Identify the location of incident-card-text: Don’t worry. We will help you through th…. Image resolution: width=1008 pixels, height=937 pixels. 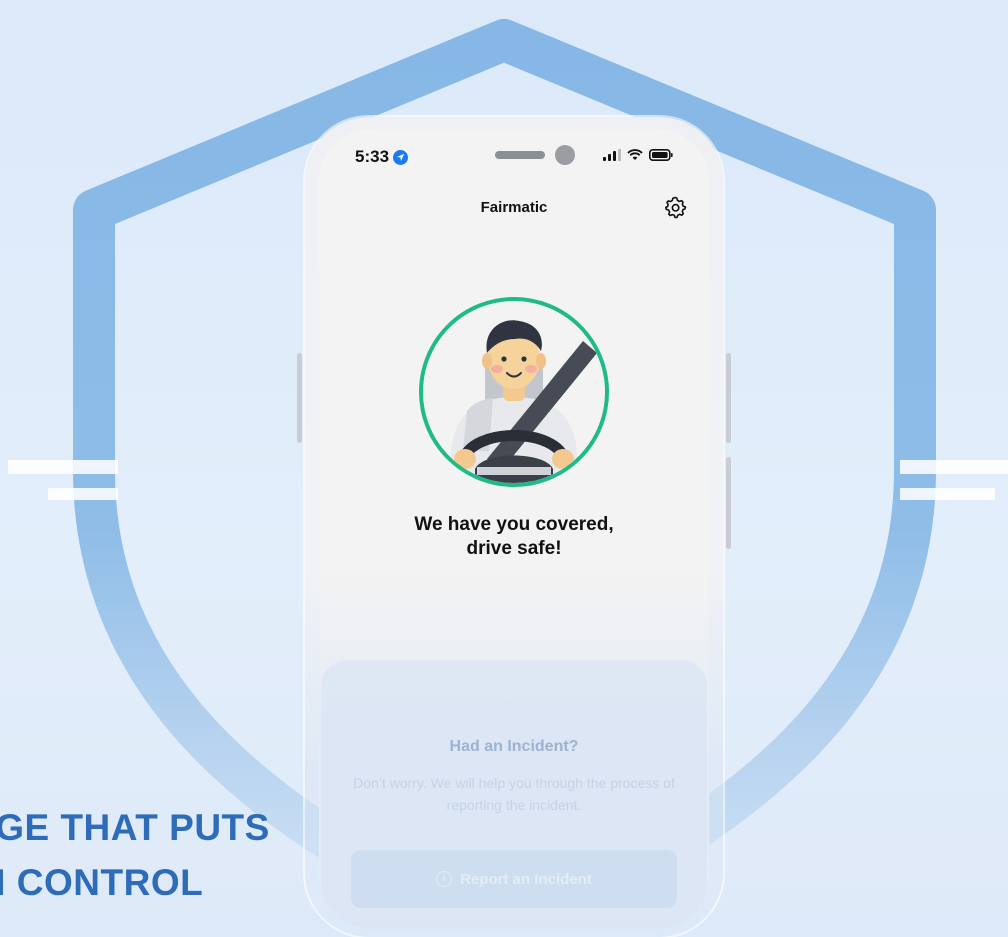
(514, 794).